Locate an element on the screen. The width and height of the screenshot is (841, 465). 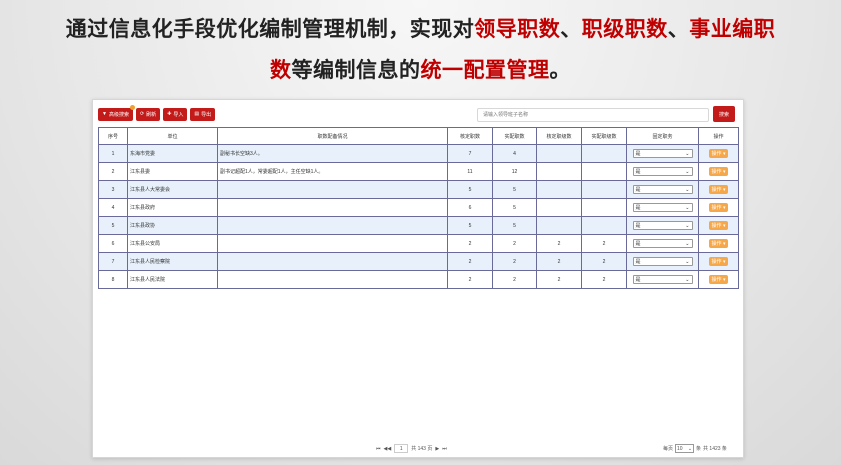
column-header: 单位 is located at coordinates (172, 136).